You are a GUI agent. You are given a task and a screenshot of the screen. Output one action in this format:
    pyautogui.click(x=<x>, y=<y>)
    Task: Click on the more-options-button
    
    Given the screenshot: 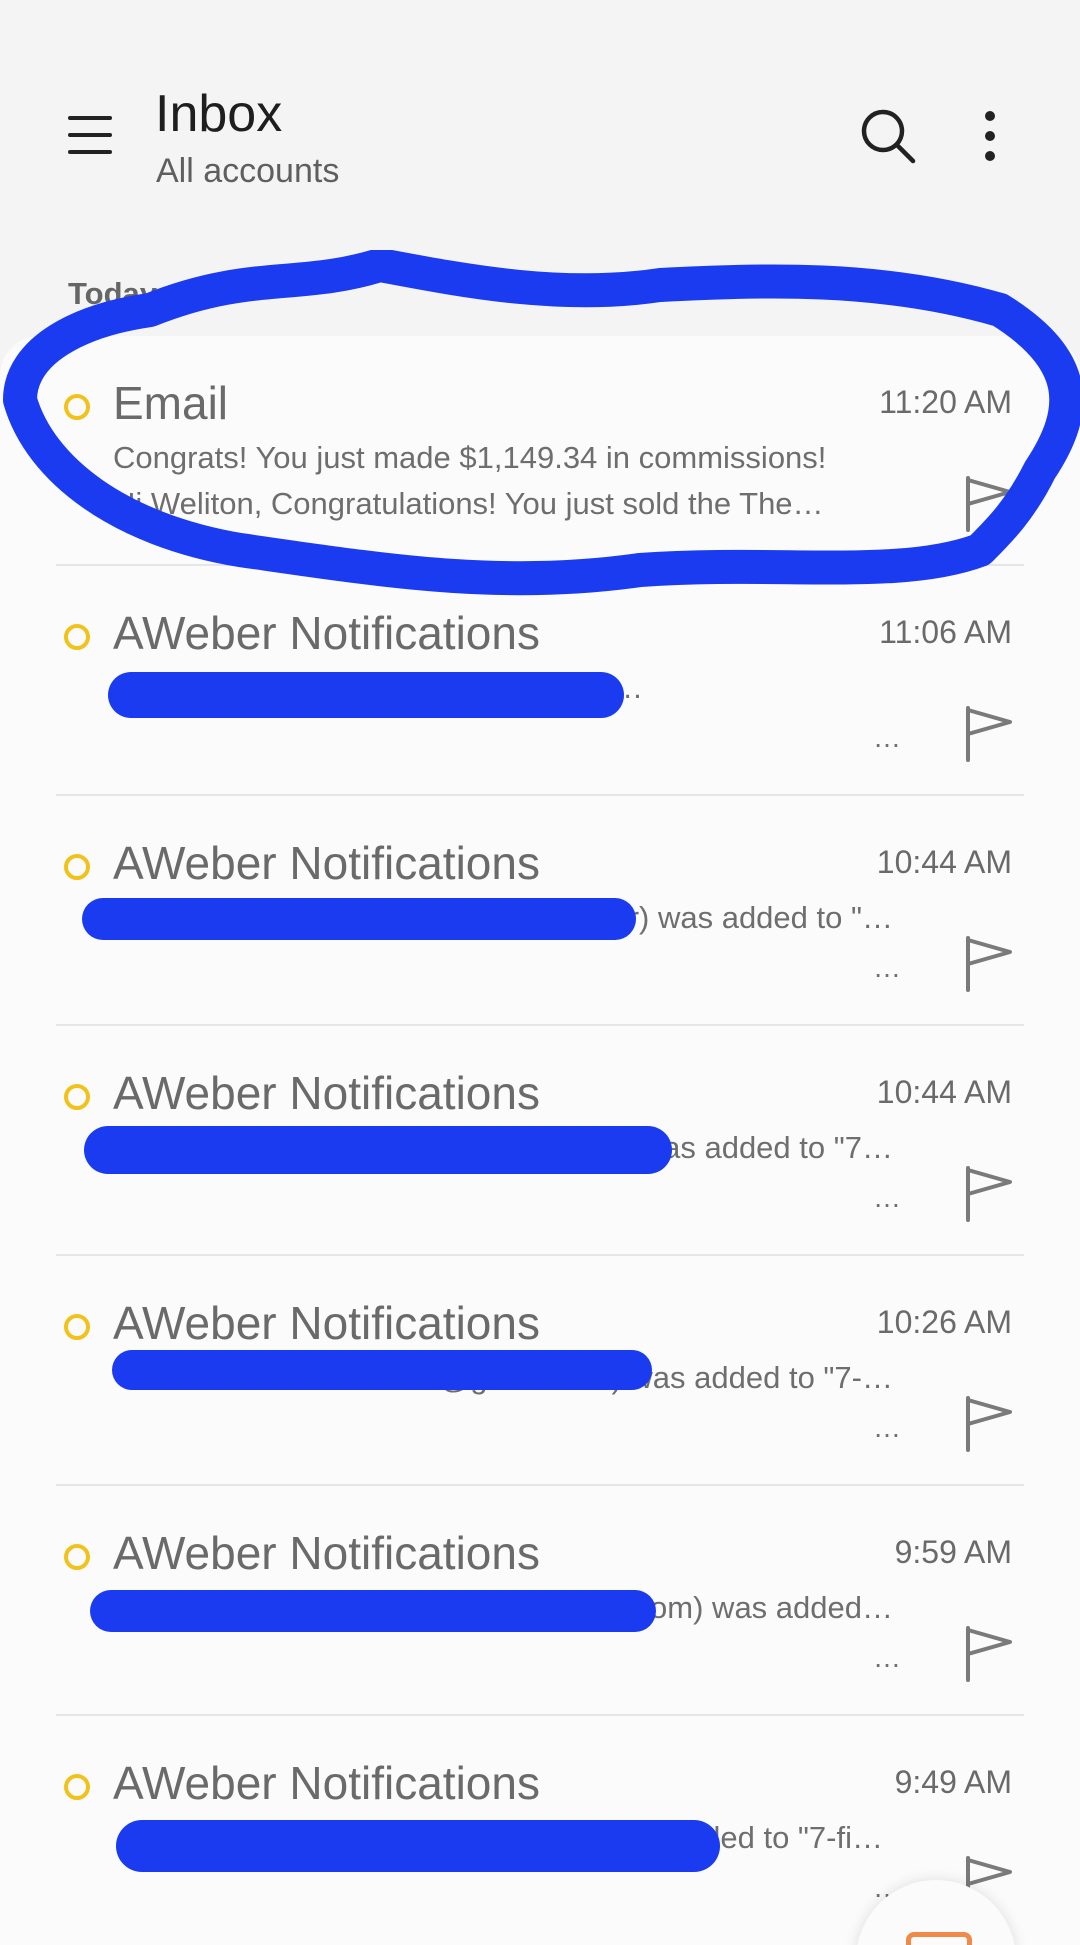 What is the action you would take?
    pyautogui.click(x=990, y=136)
    